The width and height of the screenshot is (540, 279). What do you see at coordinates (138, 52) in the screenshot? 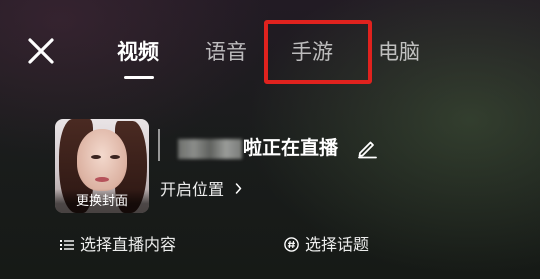
I see `tab-video: 视频` at bounding box center [138, 52].